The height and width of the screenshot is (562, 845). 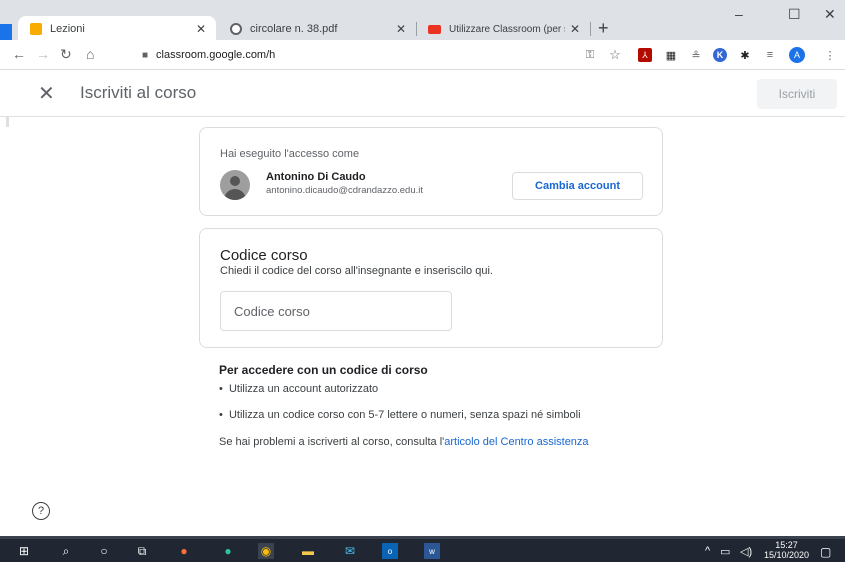 I want to click on tray-chevron-icon: ^, so click(x=707, y=551).